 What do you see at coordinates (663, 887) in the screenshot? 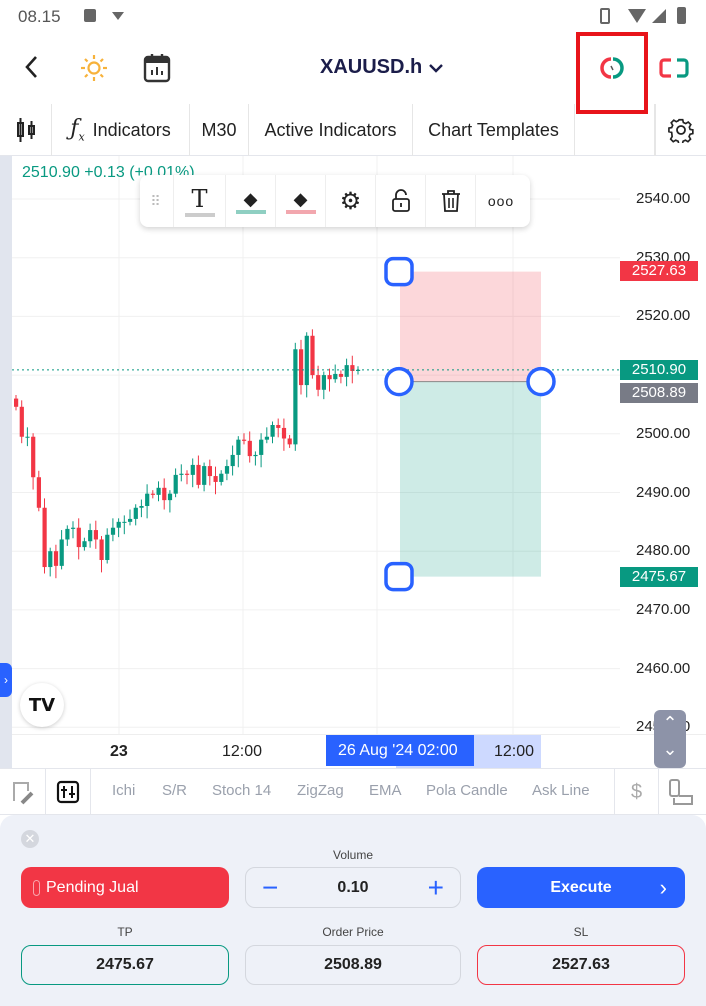
I see `chevron-right-icon: ›` at bounding box center [663, 887].